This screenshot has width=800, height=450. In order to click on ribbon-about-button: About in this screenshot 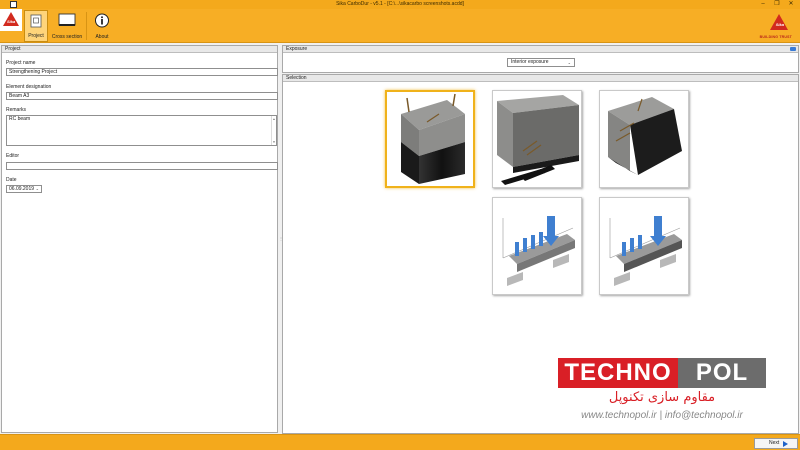, I will do `click(102, 26)`.